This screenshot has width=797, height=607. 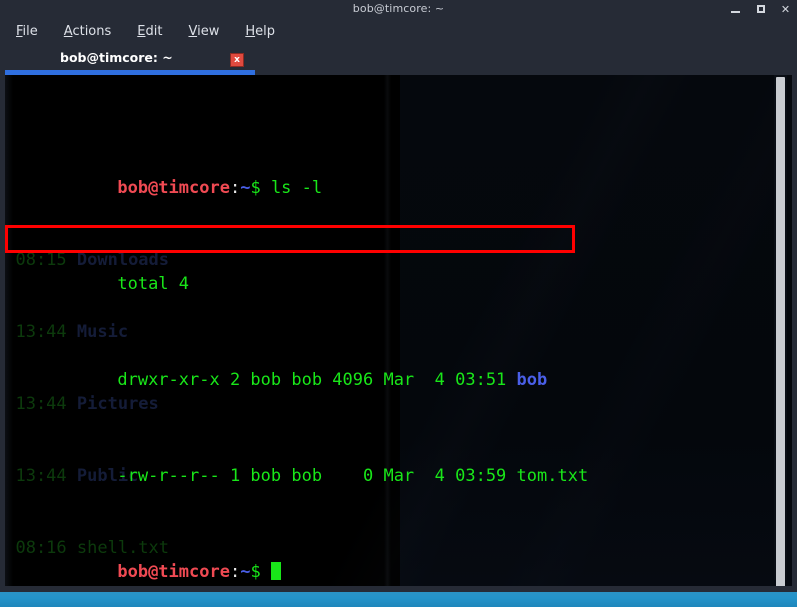 What do you see at coordinates (403, 271) in the screenshot?
I see `terminal-output-total: total 4` at bounding box center [403, 271].